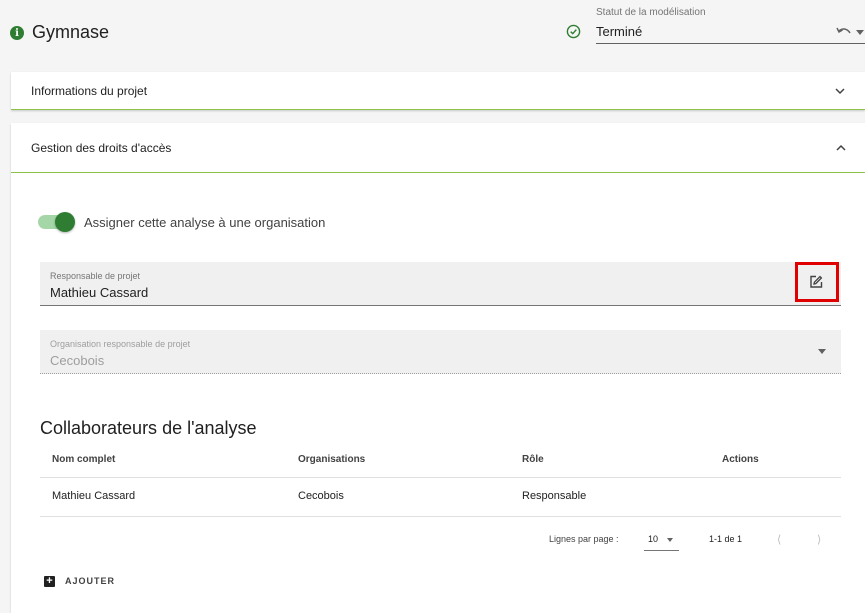 This screenshot has width=865, height=613. I want to click on rows-per-page-caret-icon, so click(670, 540).